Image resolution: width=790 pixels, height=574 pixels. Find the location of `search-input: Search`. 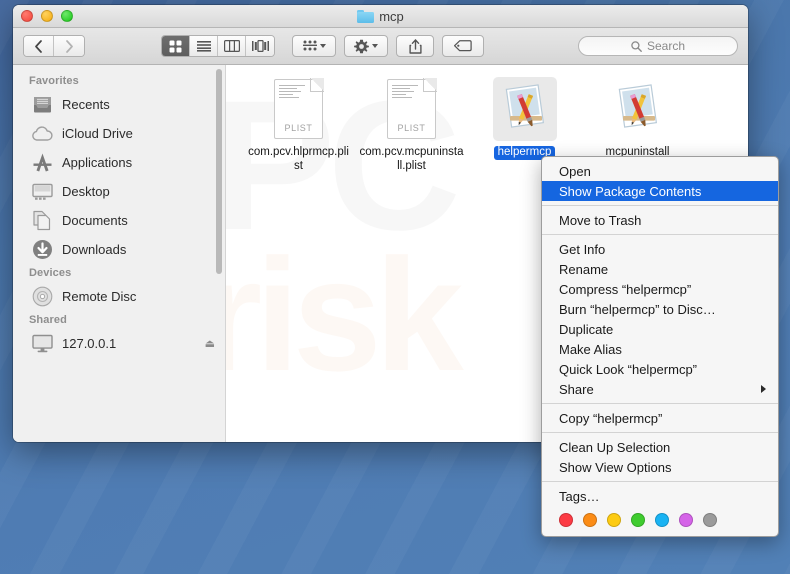

search-input: Search is located at coordinates (658, 46).